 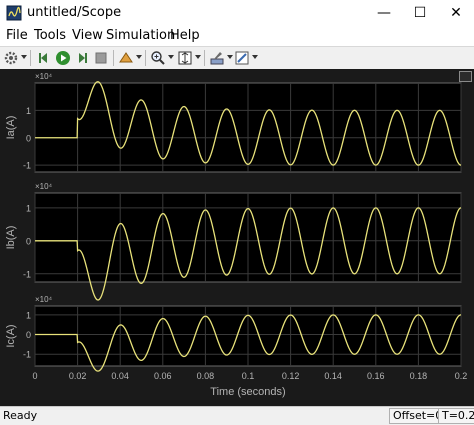 I want to click on x-tick-label: 0.18, so click(x=419, y=376).